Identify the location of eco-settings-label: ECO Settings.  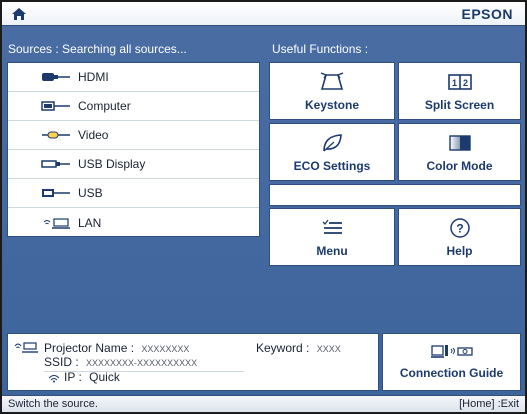
(332, 165).